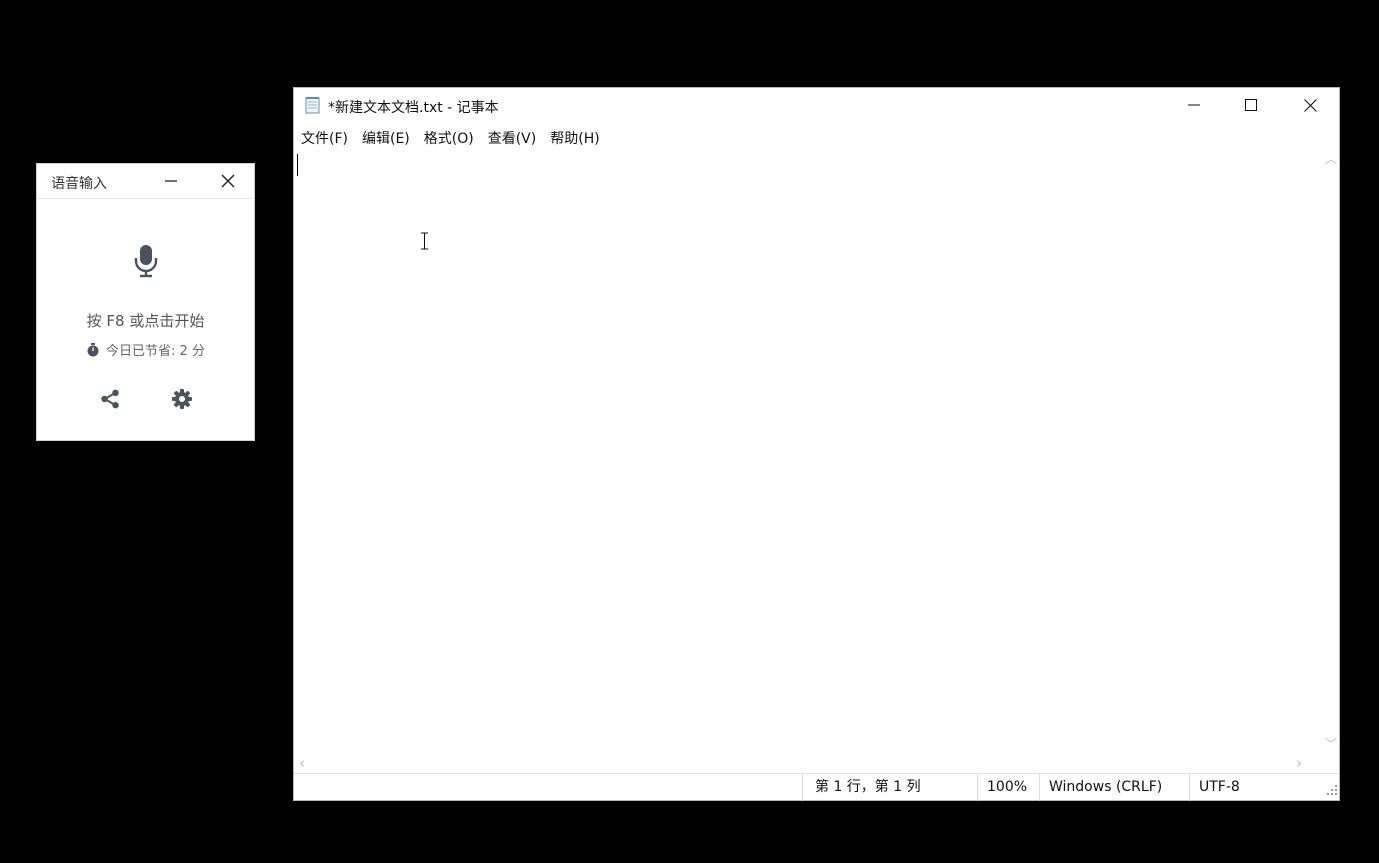  I want to click on close-button, so click(1310, 105).